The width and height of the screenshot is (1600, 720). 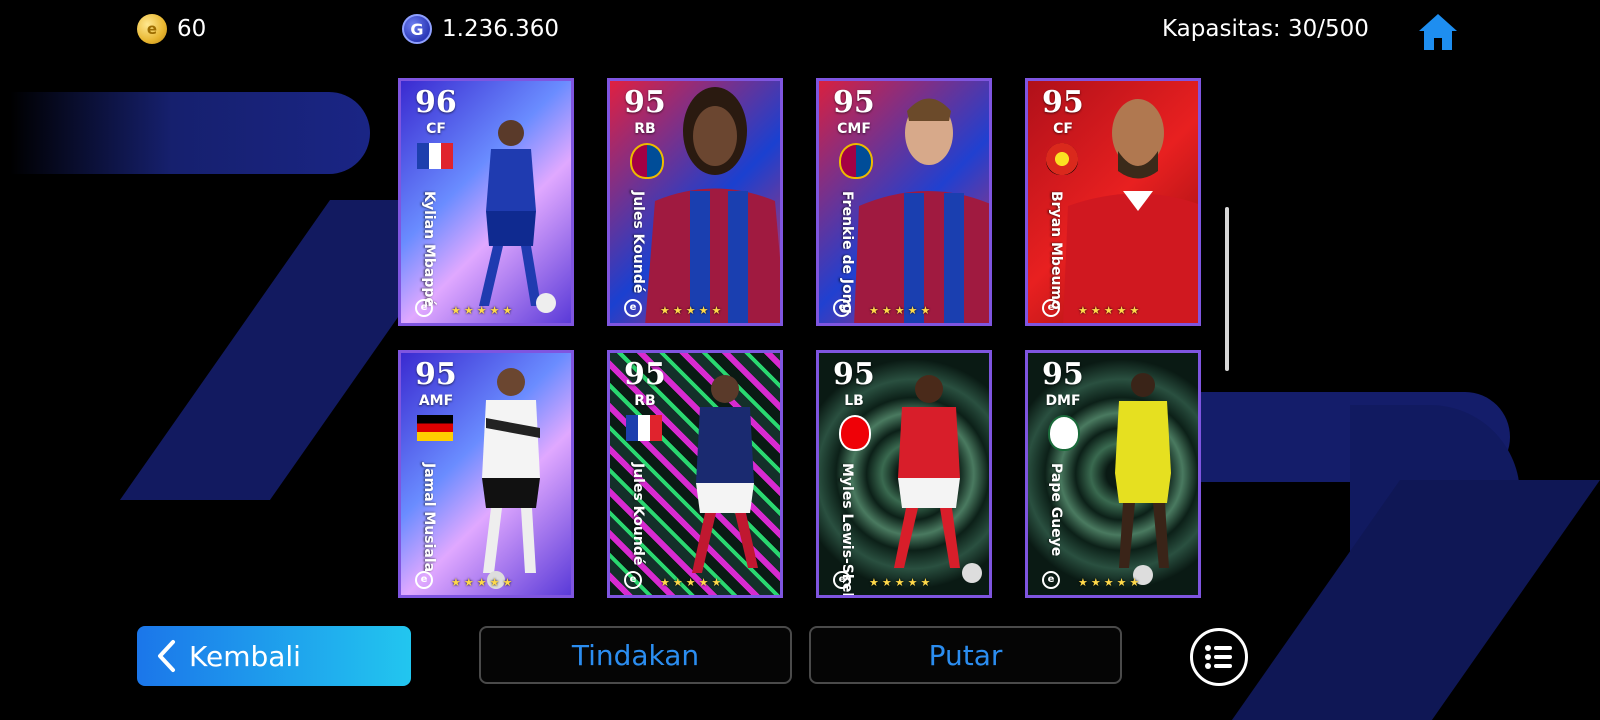 I want to click on card-position: AMF, so click(x=436, y=401).